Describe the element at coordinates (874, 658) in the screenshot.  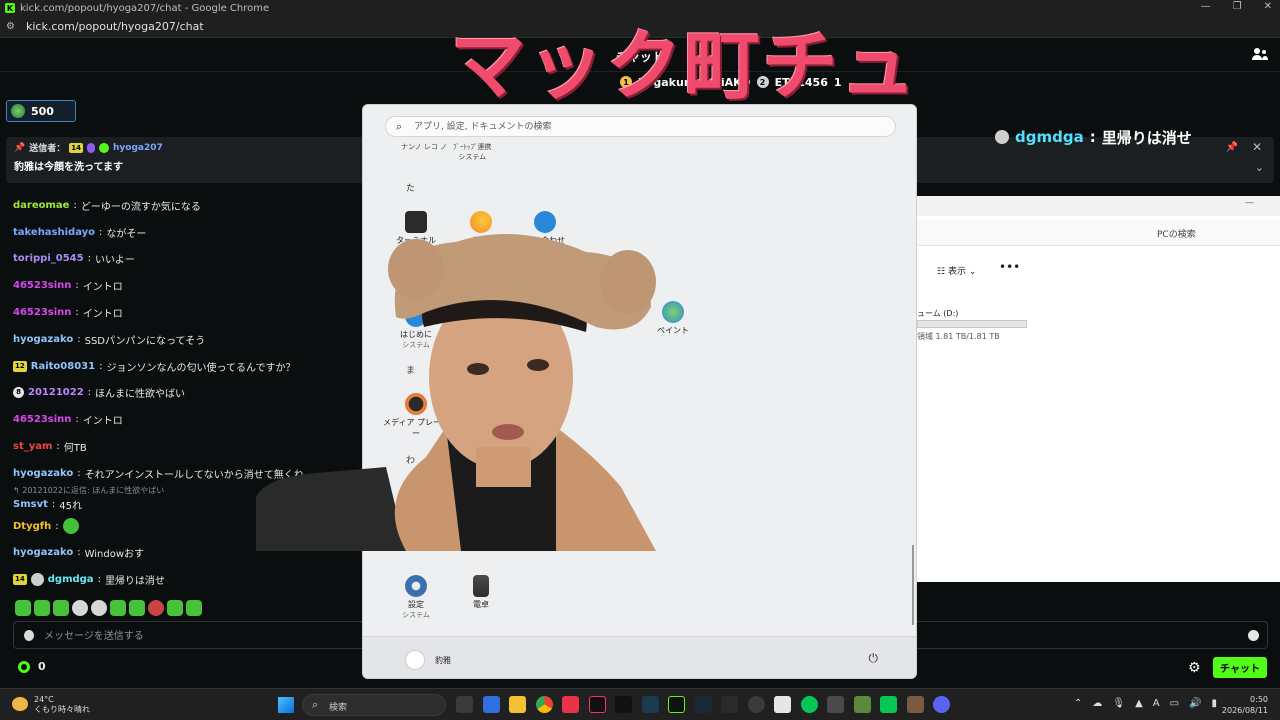
I see `power-icon: ⏻` at that location.